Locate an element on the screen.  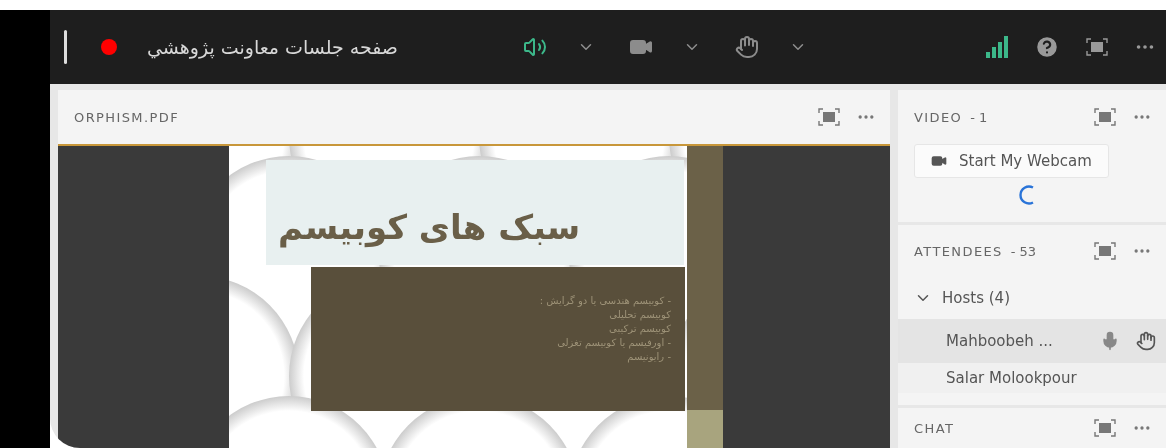
pod-title: ORPHISM.PDF is located at coordinates (127, 117).